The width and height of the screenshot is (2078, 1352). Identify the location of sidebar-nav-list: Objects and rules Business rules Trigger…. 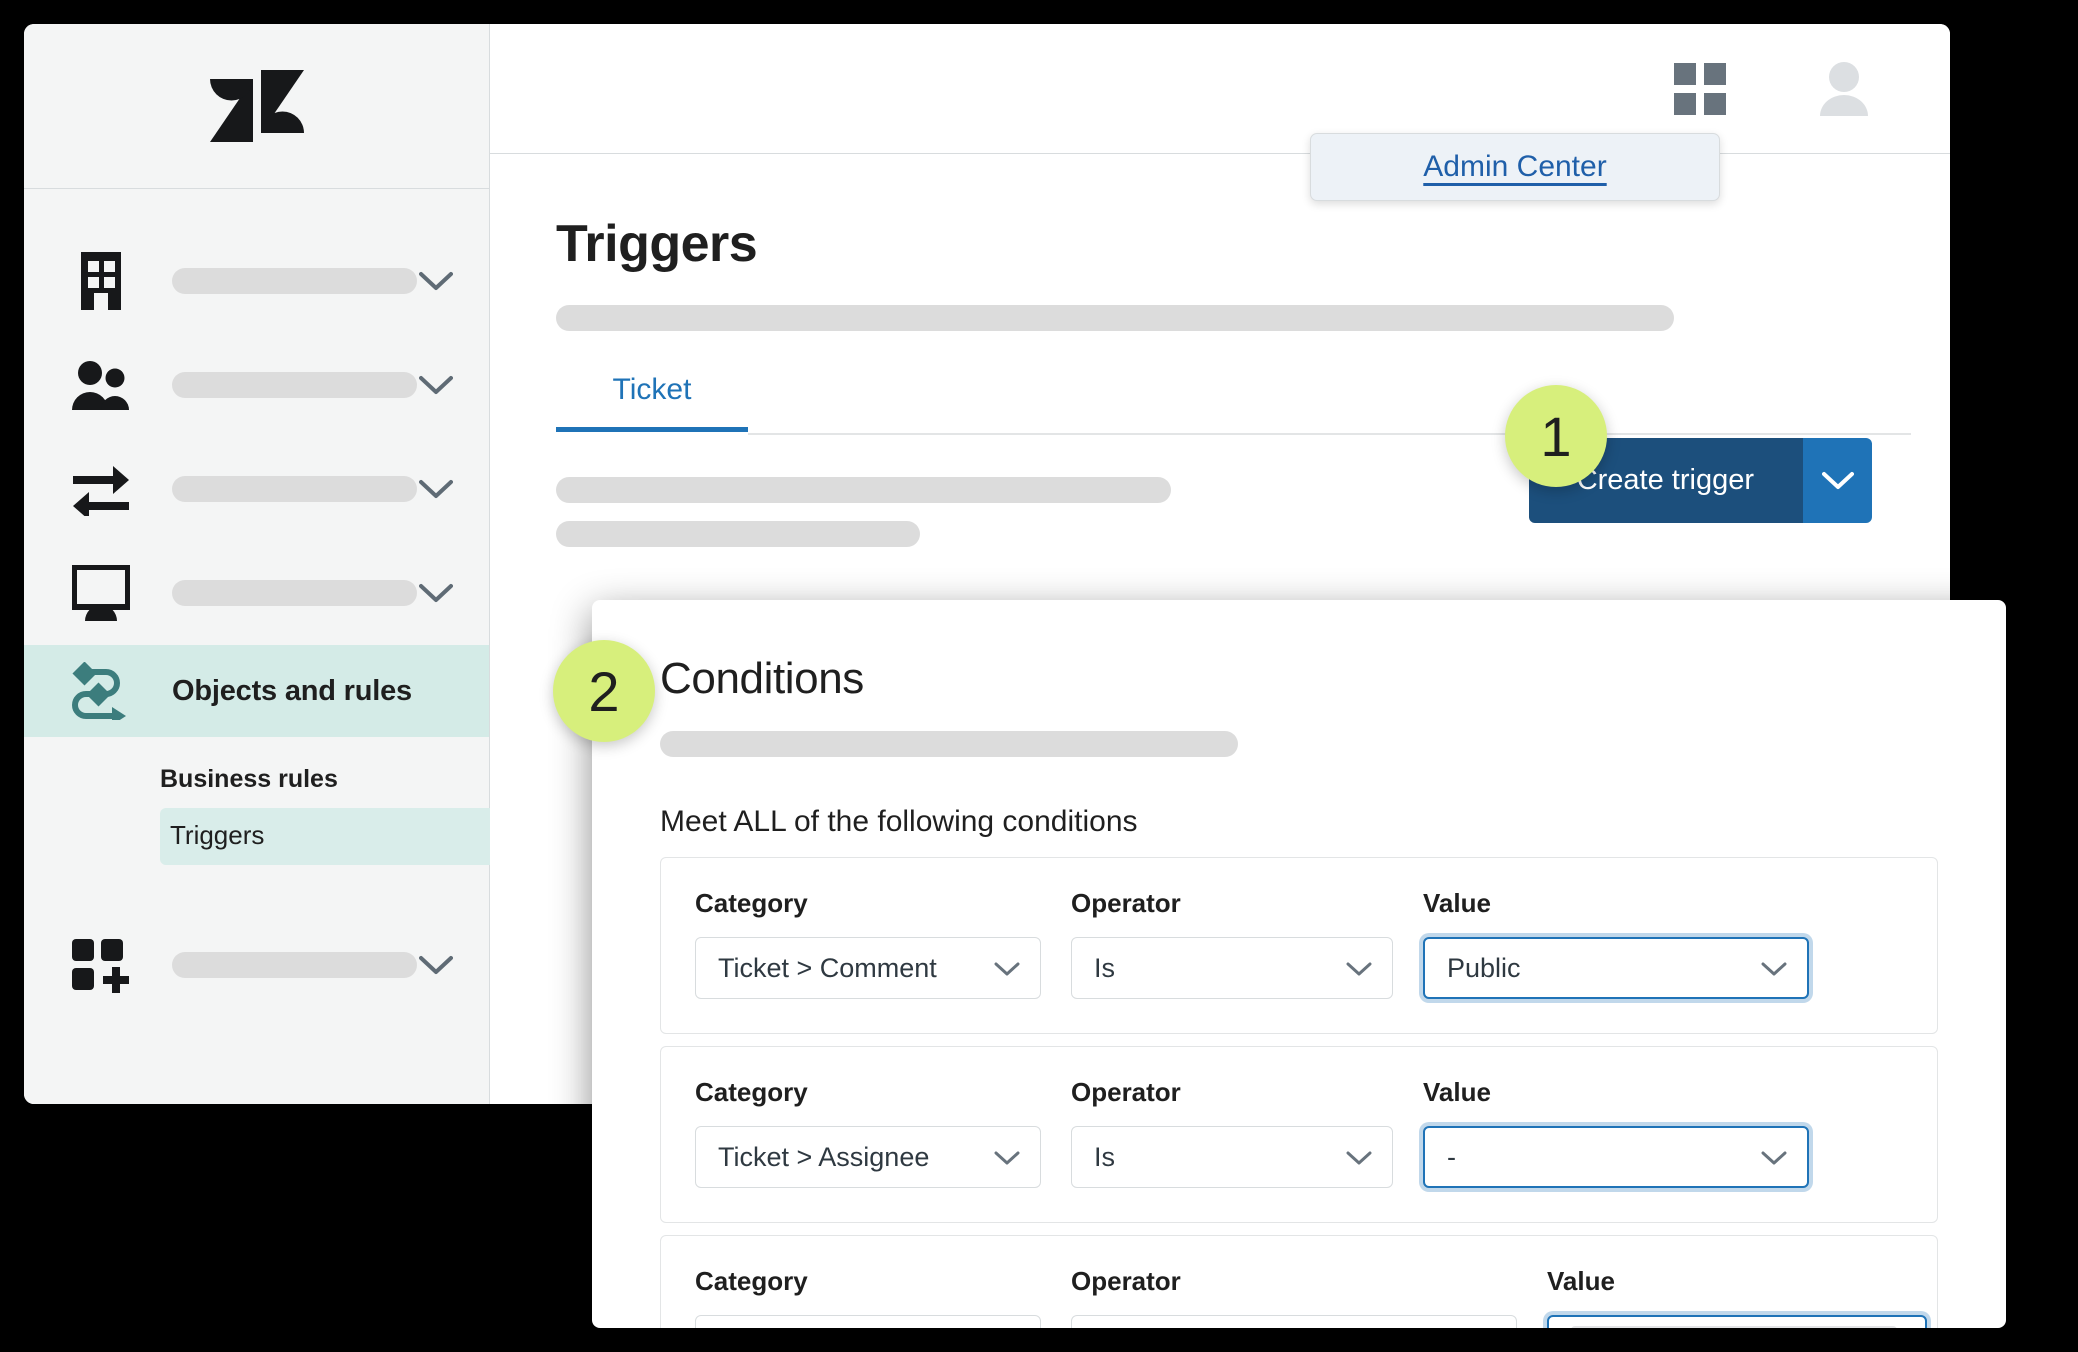
(268, 603).